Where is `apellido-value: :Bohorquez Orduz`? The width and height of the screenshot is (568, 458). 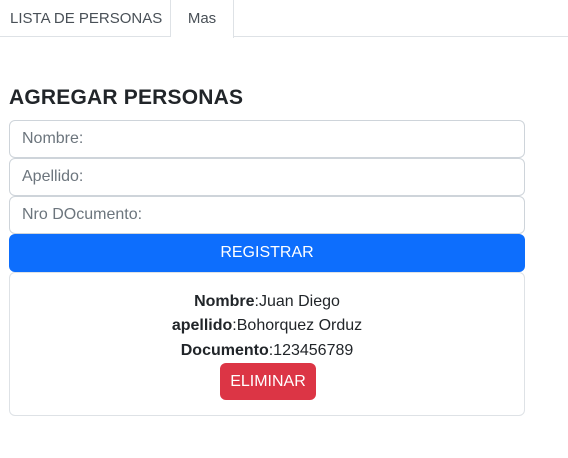
apellido-value: :Bohorquez Orduz is located at coordinates (297, 325).